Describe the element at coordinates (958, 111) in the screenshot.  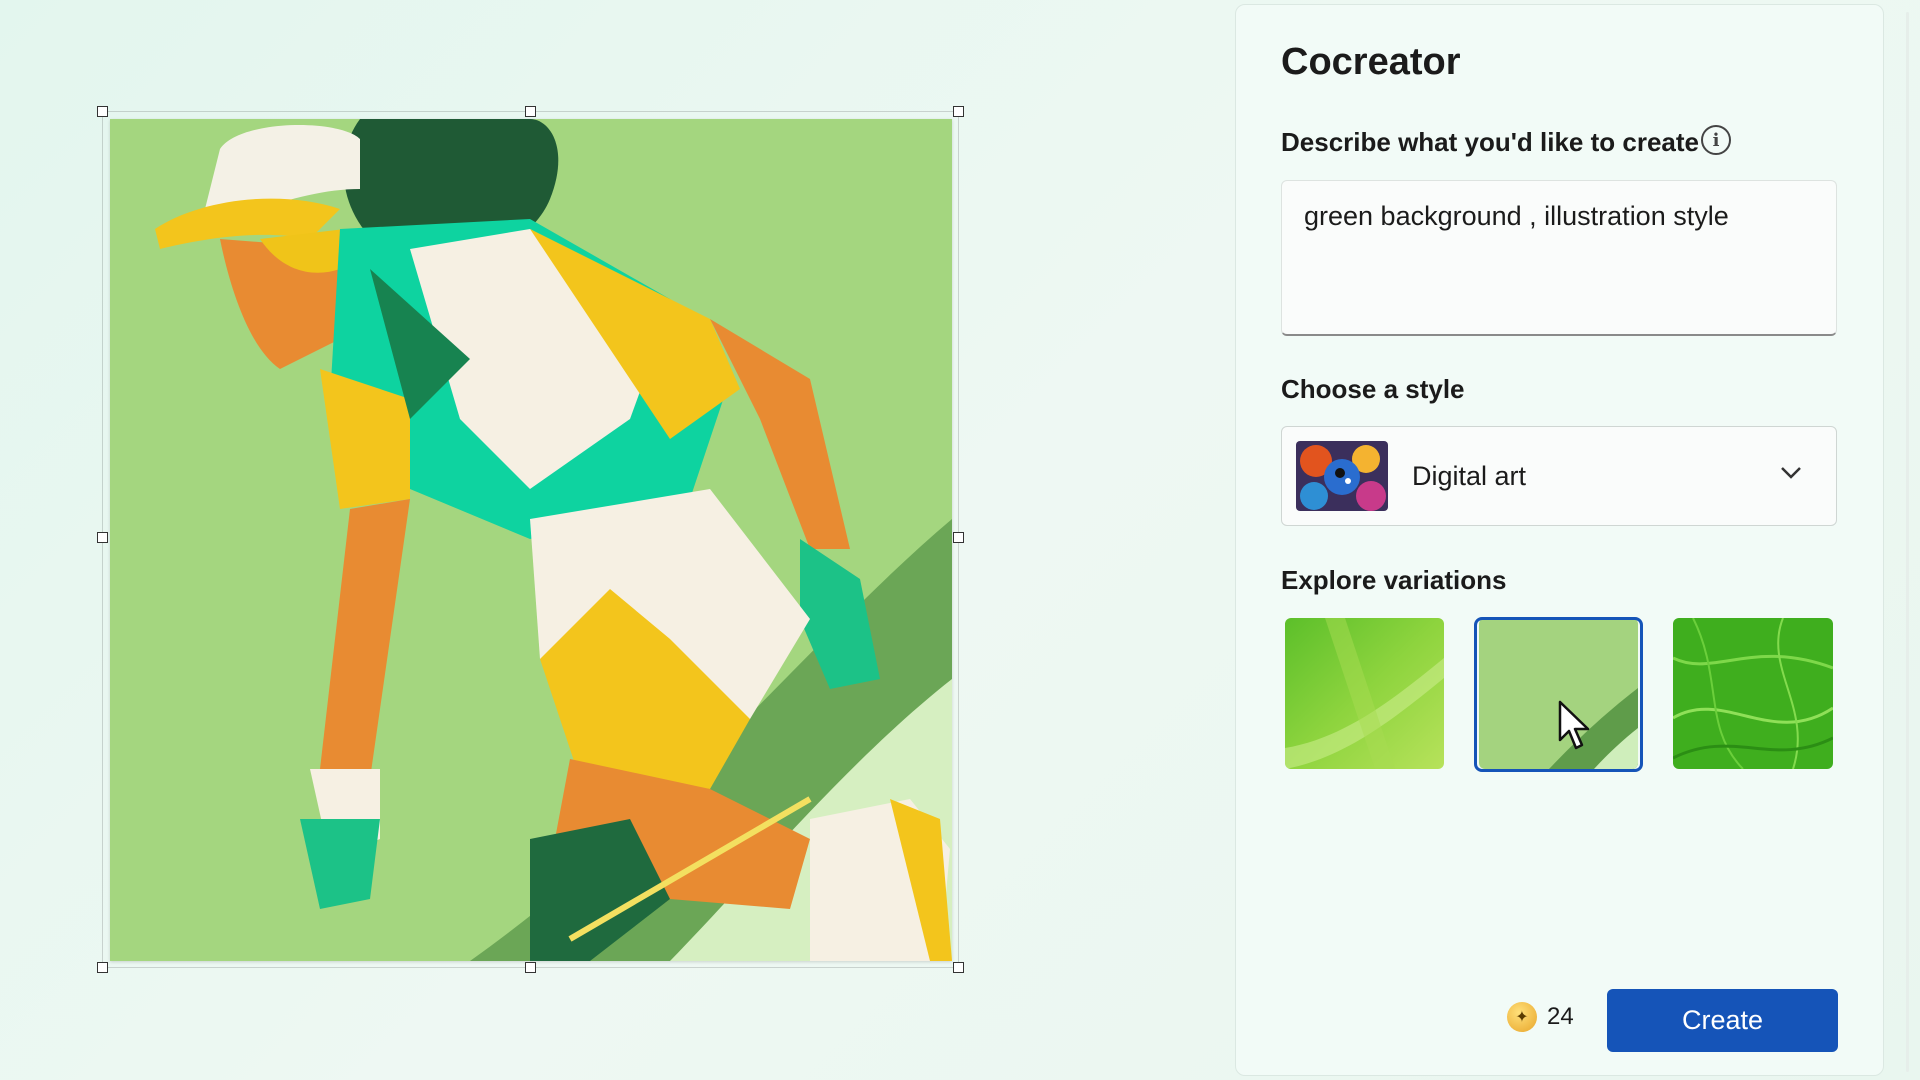
I see `resize-handle-top-right` at that location.